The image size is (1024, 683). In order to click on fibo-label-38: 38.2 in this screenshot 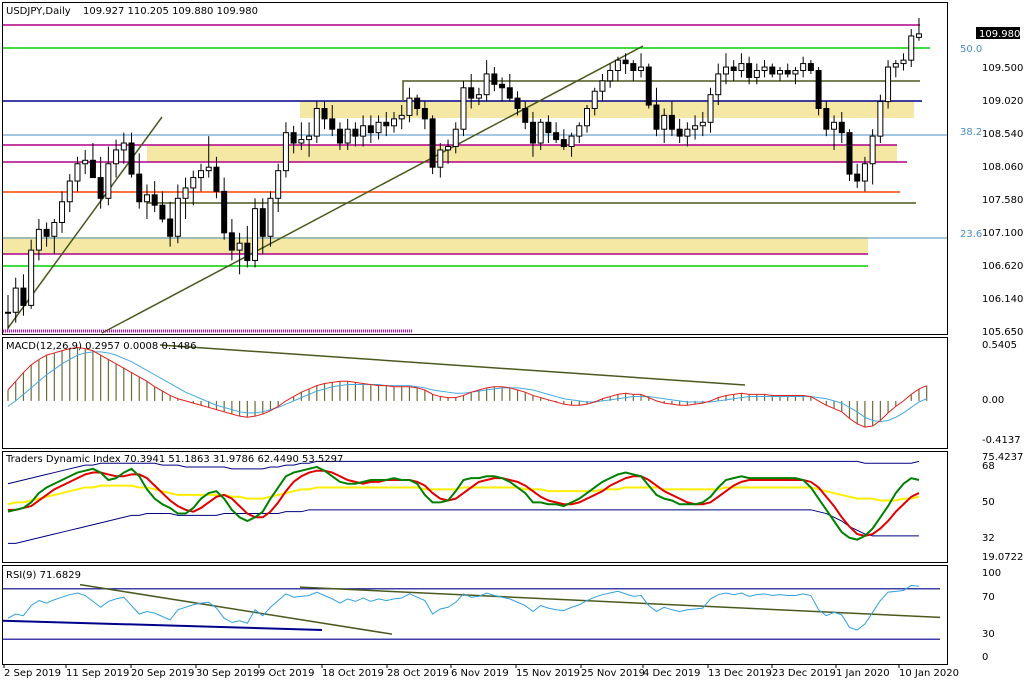, I will do `click(971, 132)`.